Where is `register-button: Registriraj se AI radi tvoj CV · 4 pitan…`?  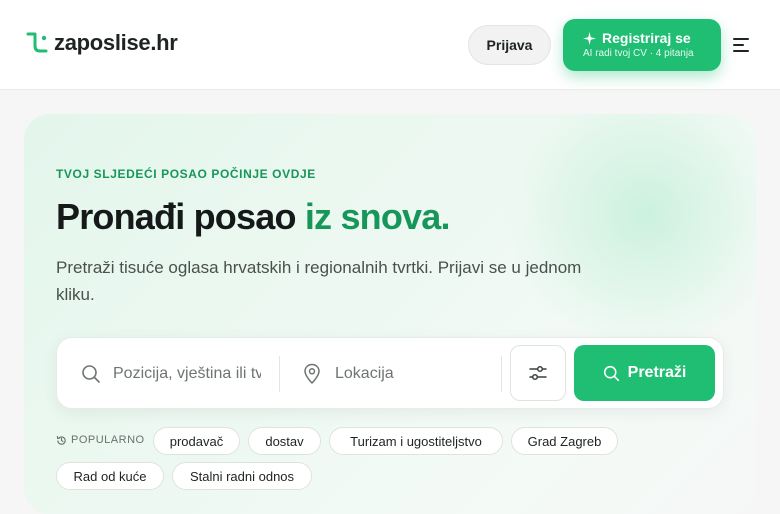 register-button: Registriraj se AI radi tvoj CV · 4 pitan… is located at coordinates (642, 45).